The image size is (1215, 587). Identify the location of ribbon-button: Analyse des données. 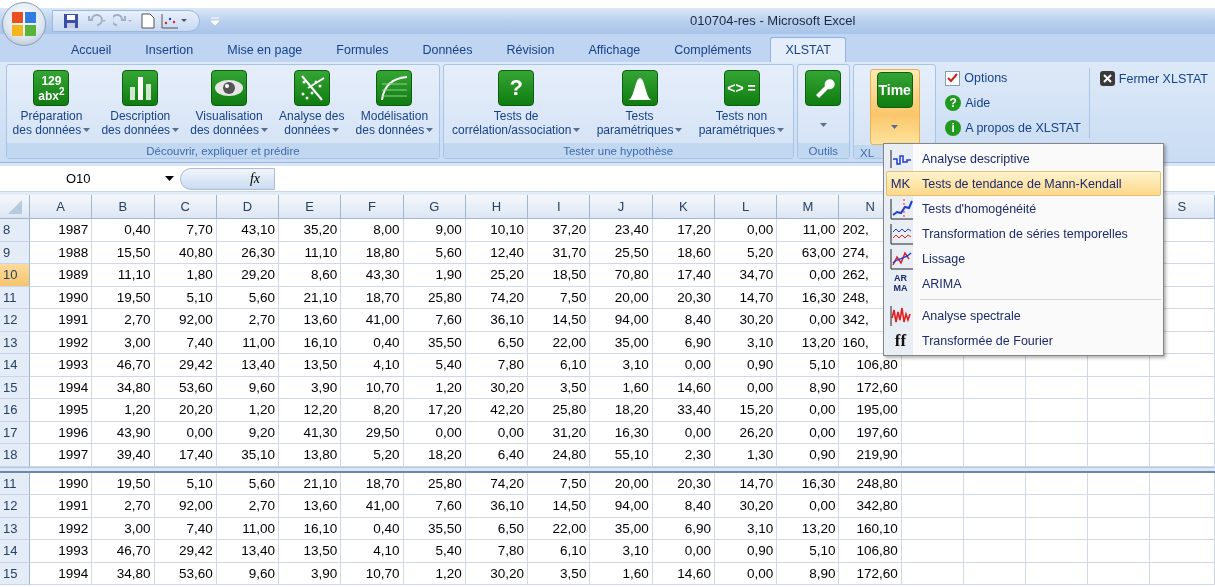
(312, 105).